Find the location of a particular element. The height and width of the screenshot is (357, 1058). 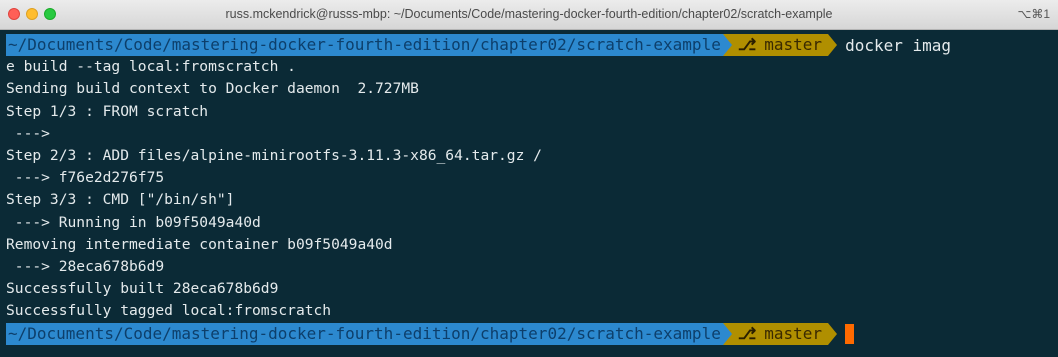

output-line: Step 3/3 : CMD ["/bin/sh"] is located at coordinates (120, 200).